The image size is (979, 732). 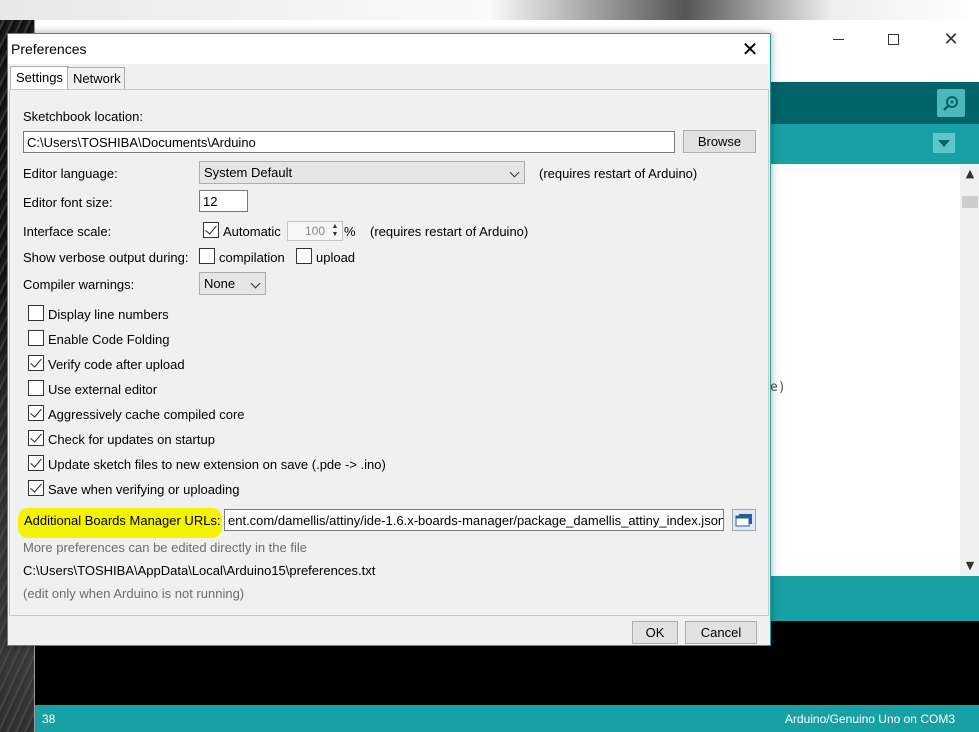 What do you see at coordinates (389, 49) in the screenshot?
I see `dialog-titlebar: Preferences ✕` at bounding box center [389, 49].